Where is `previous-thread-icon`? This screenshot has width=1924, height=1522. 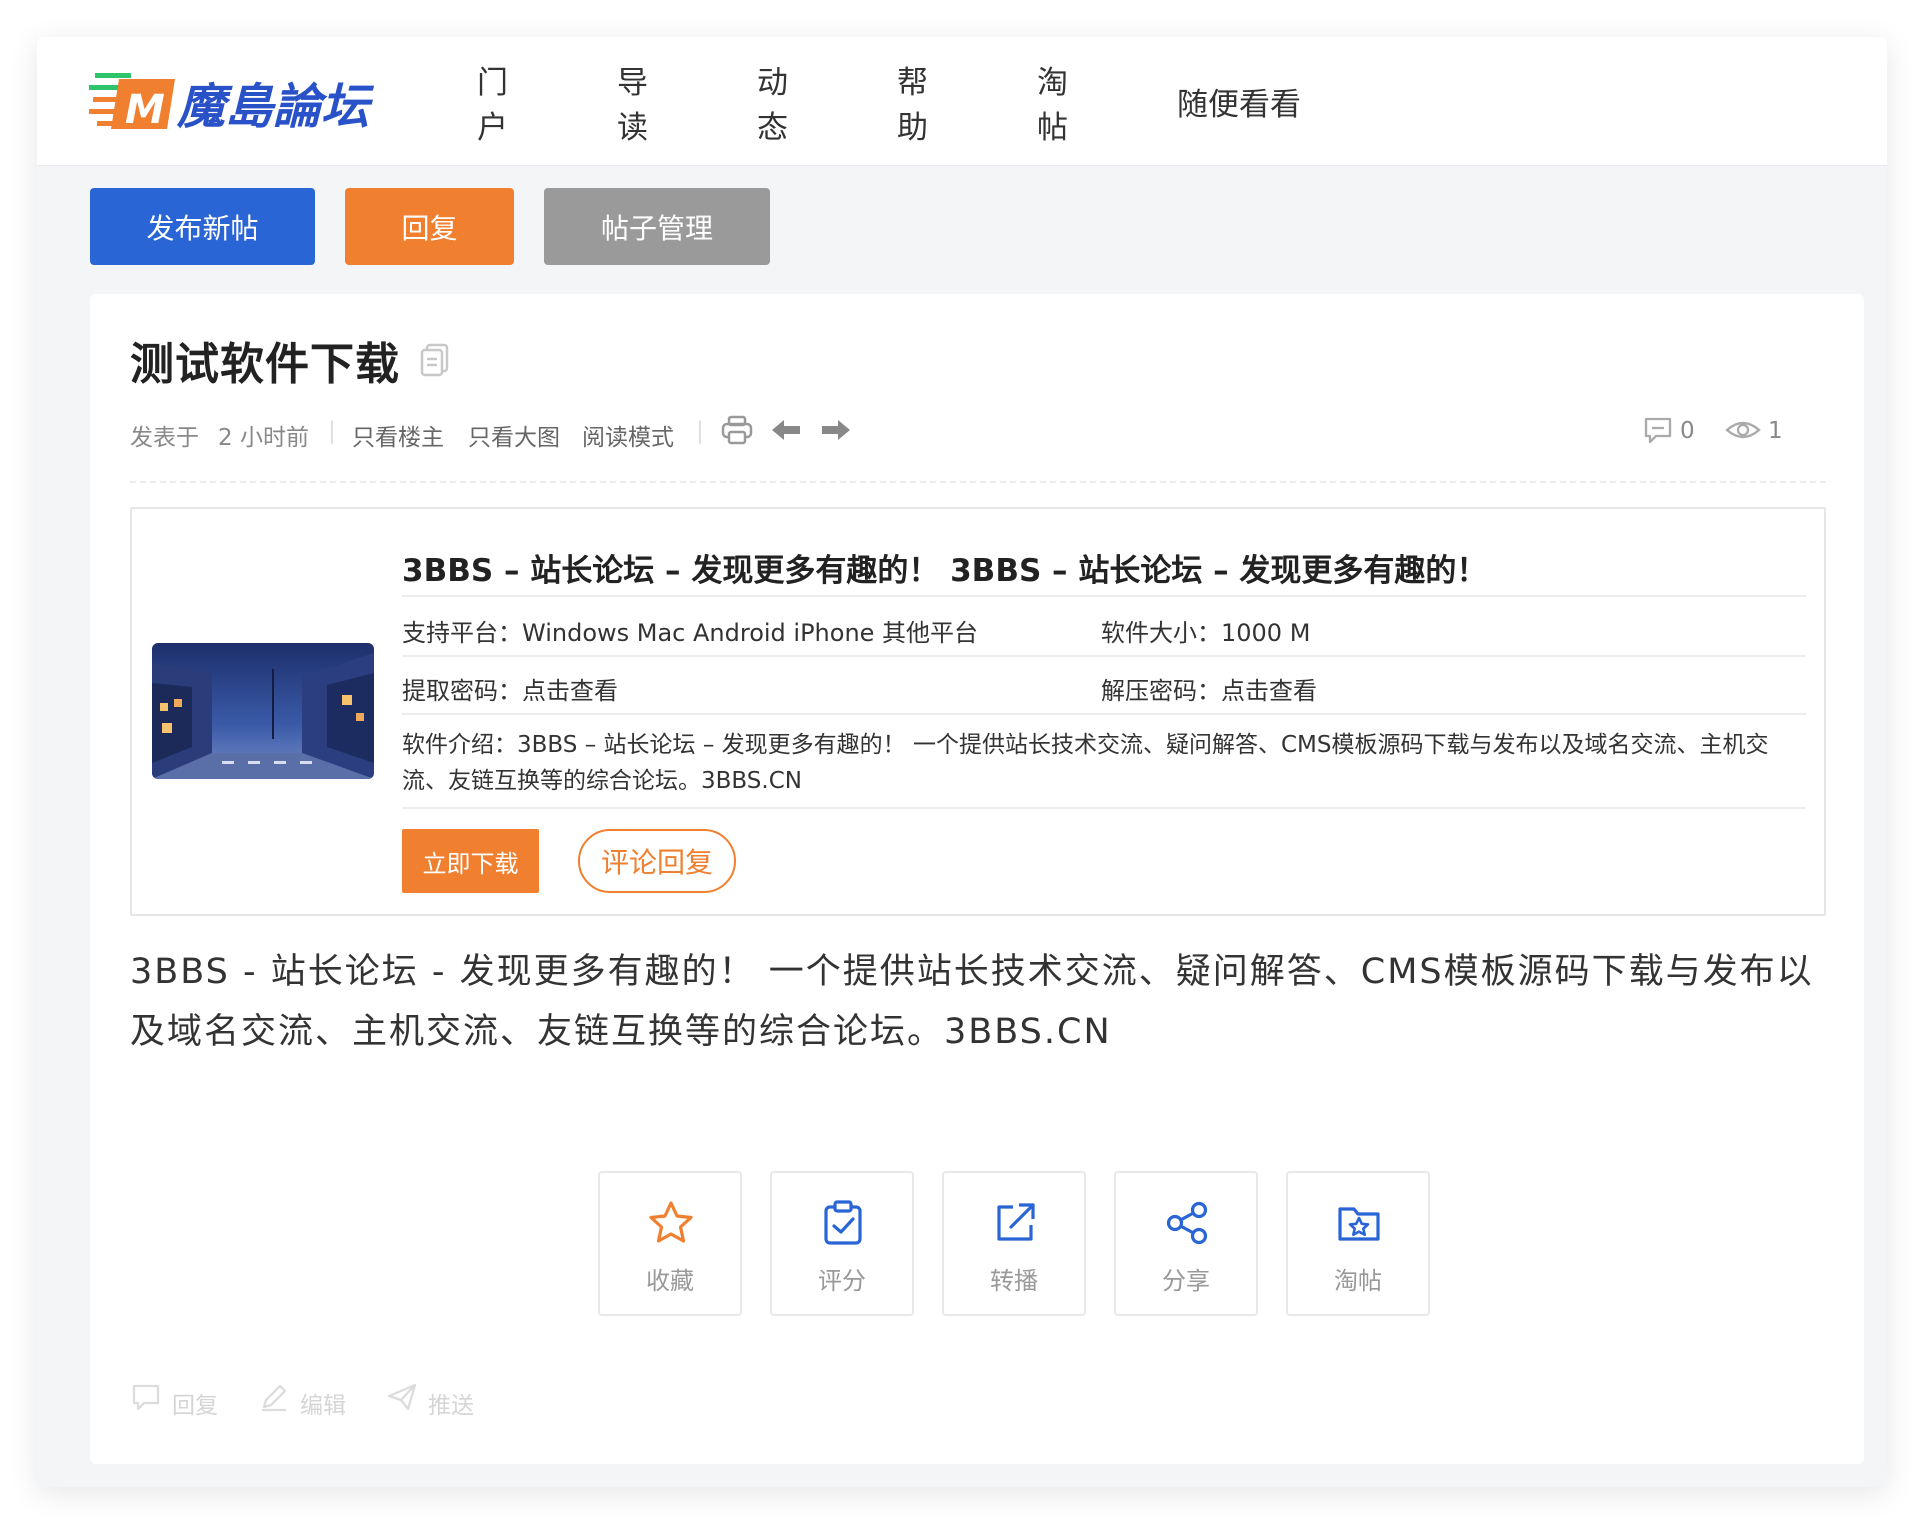 previous-thread-icon is located at coordinates (786, 430).